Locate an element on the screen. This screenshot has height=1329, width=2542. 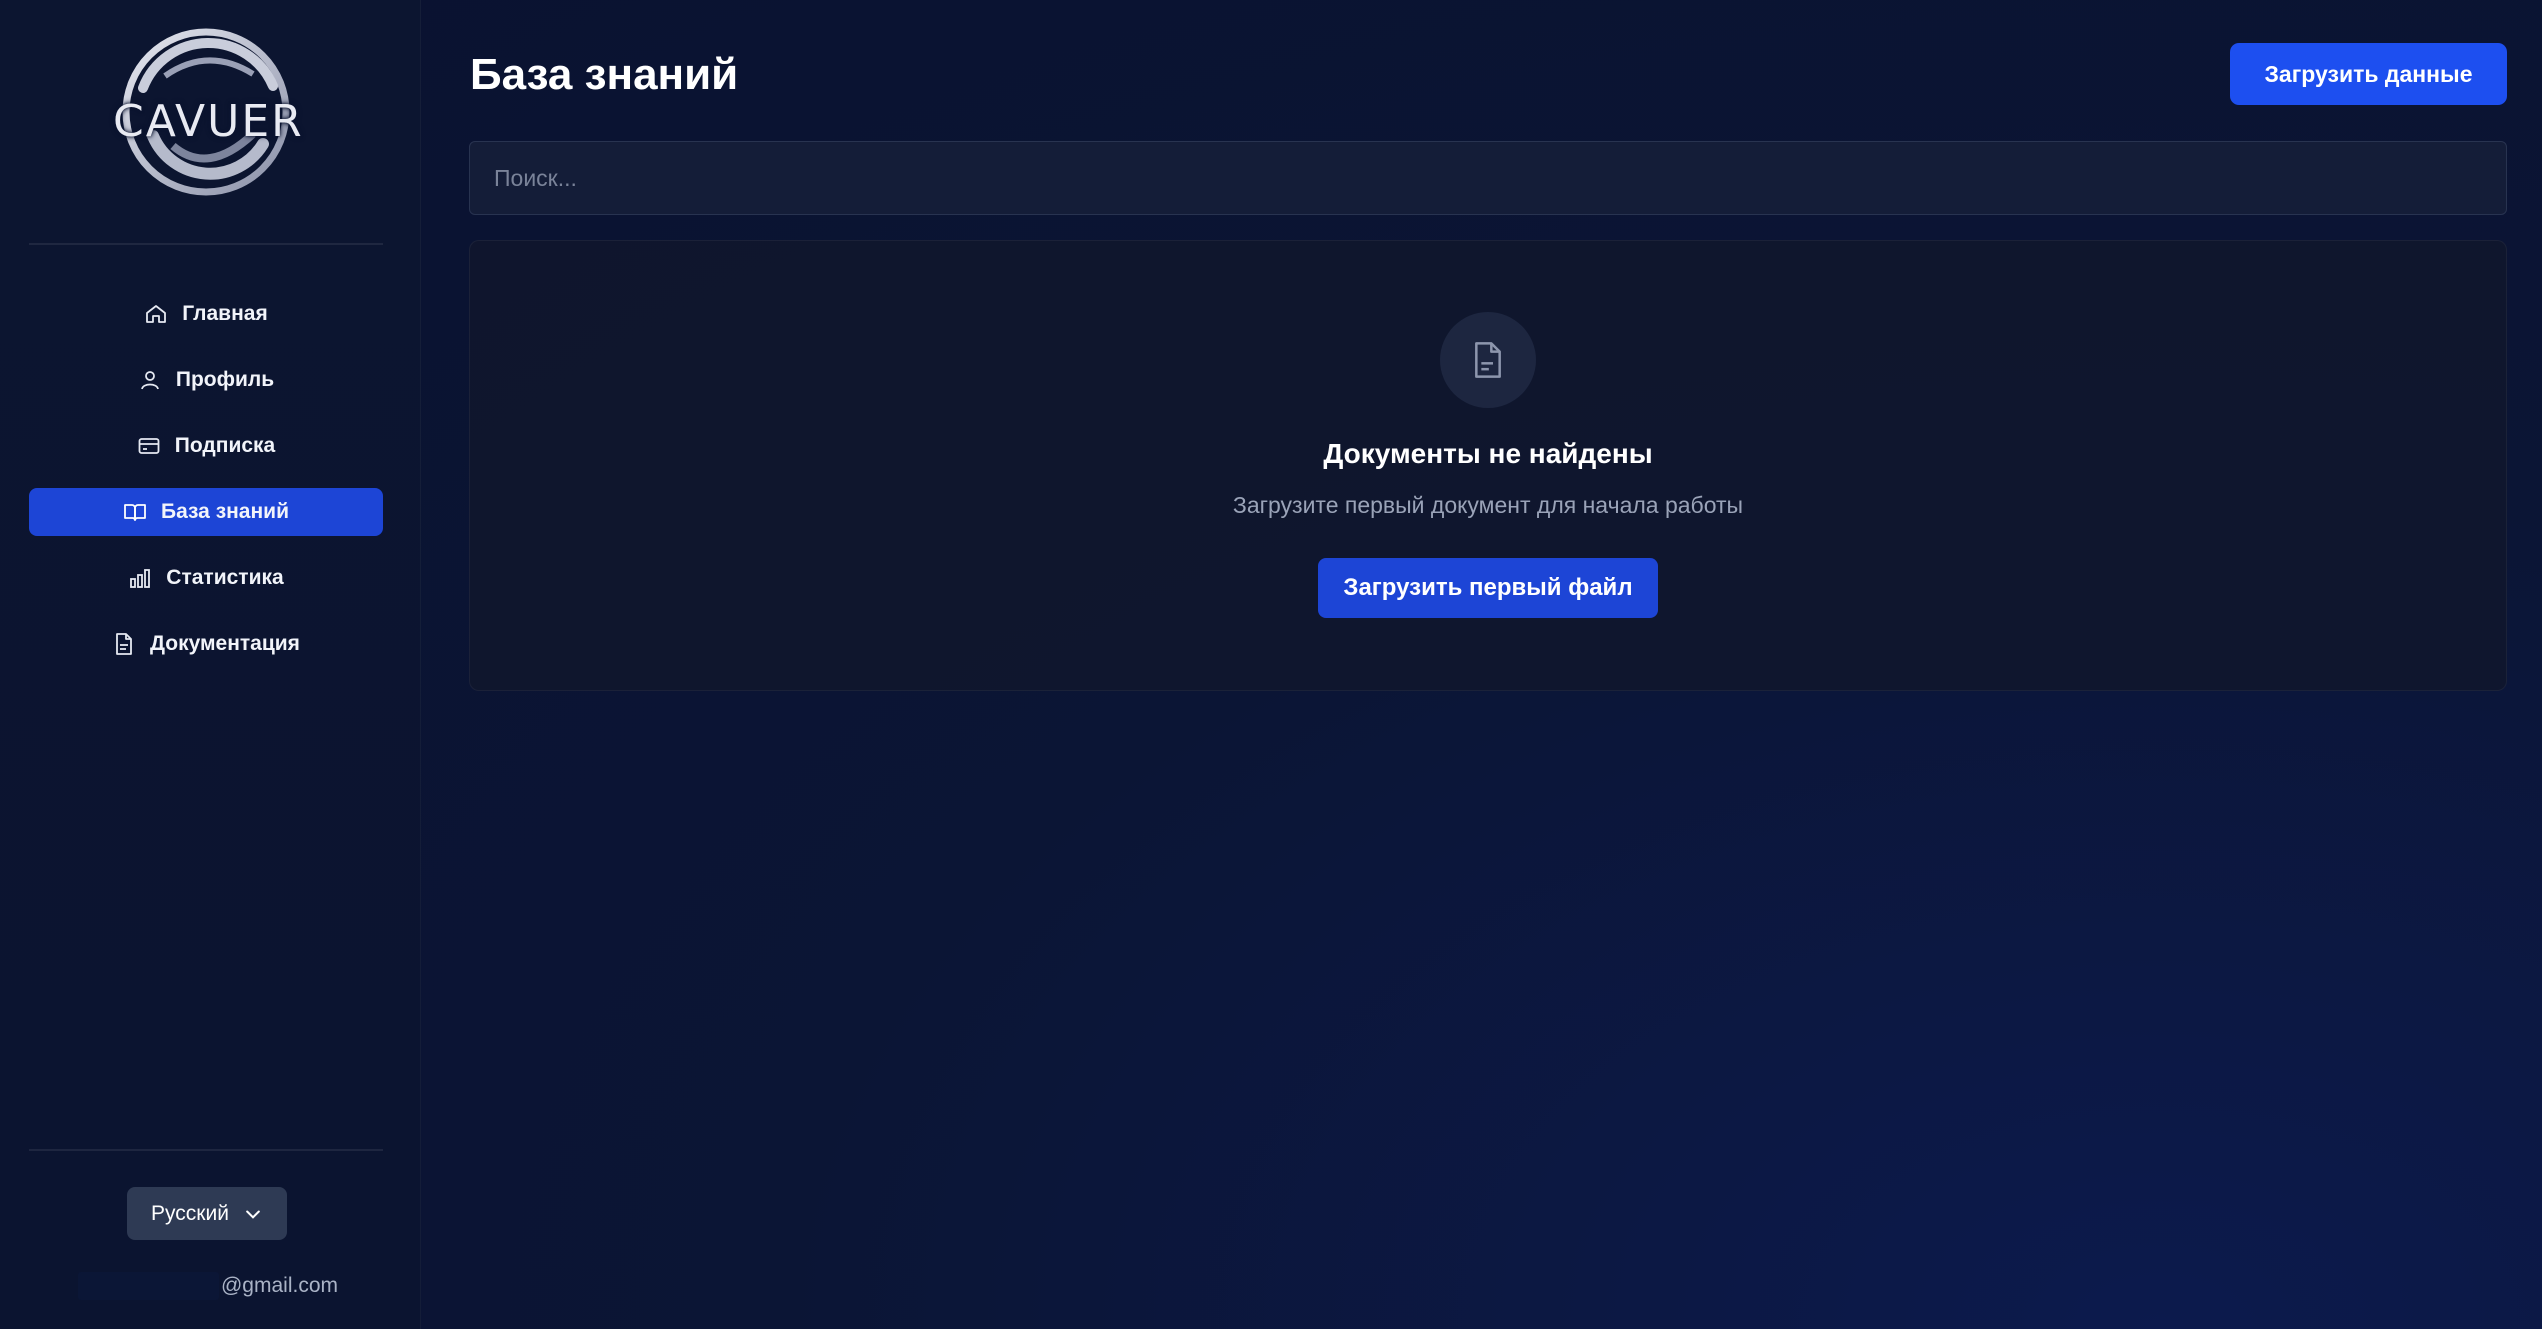
file-icon is located at coordinates (1488, 360).